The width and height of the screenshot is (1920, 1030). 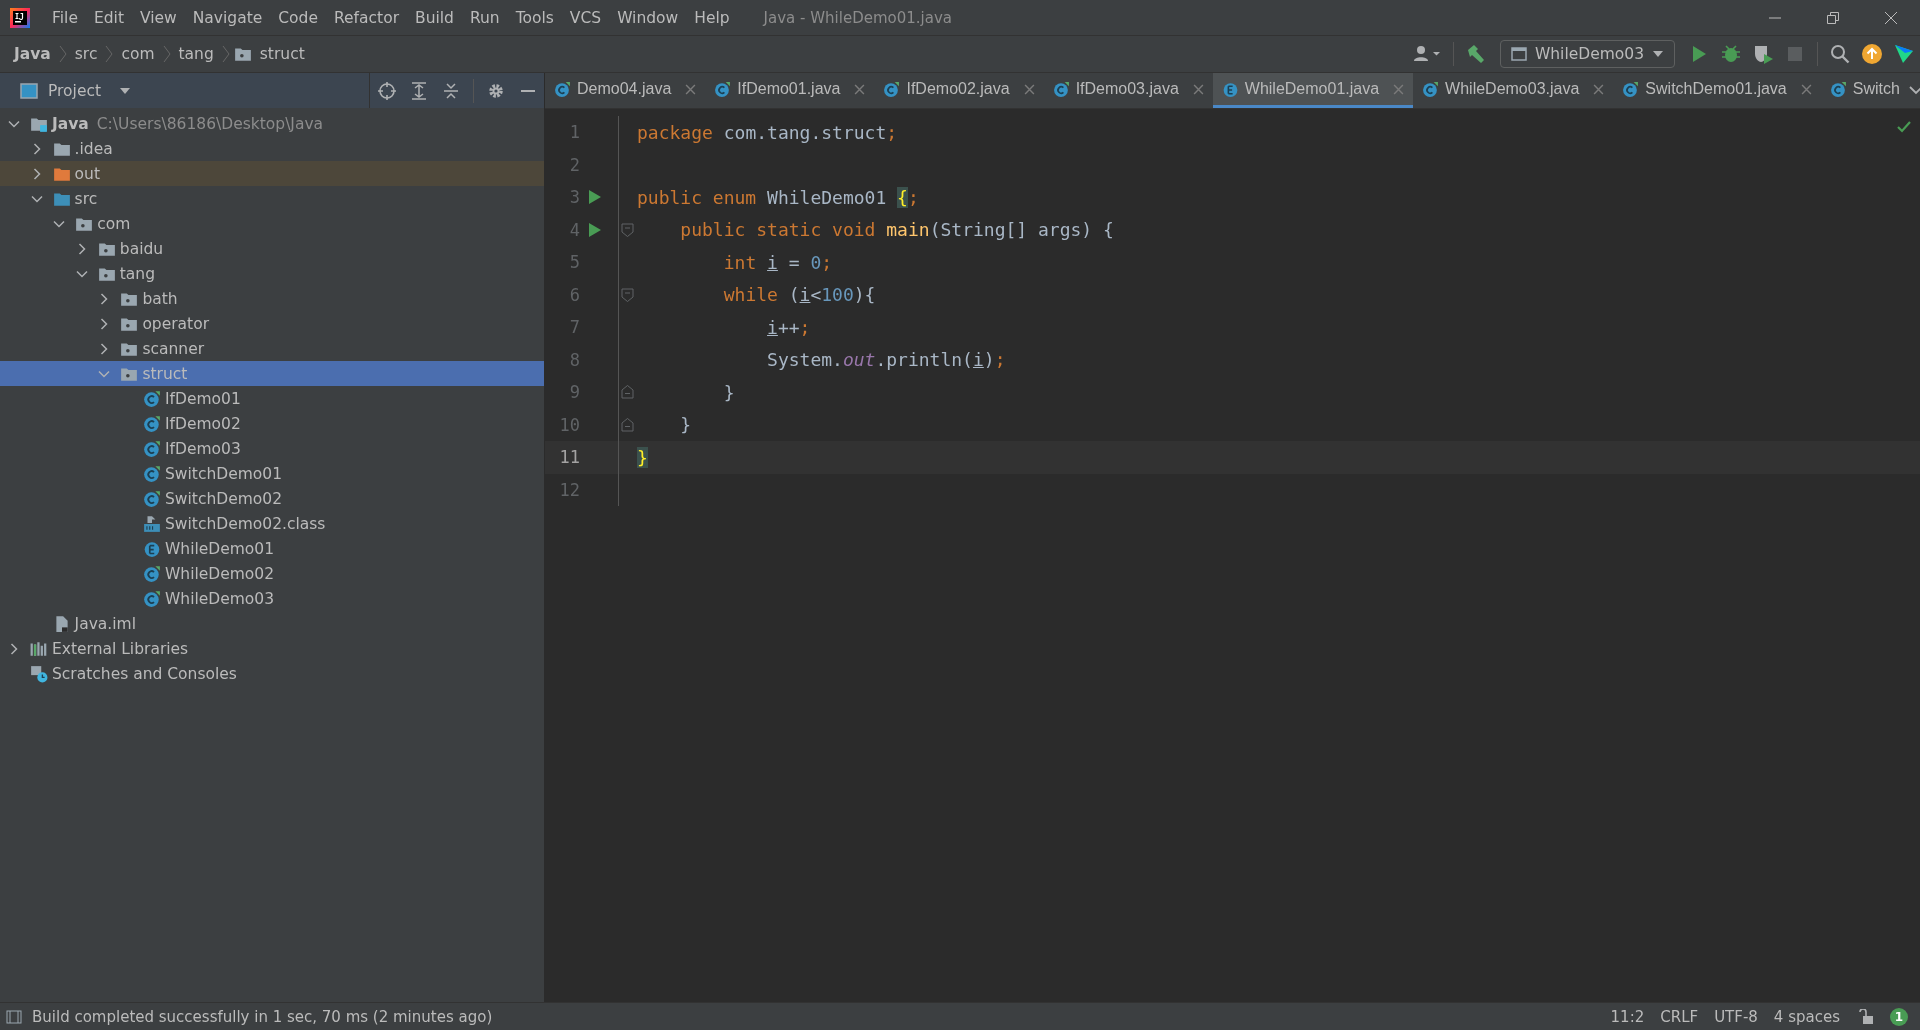 What do you see at coordinates (65, 17) in the screenshot?
I see `menu-item: File` at bounding box center [65, 17].